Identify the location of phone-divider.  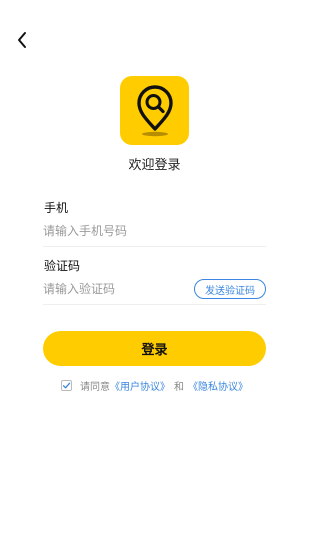
(154, 246).